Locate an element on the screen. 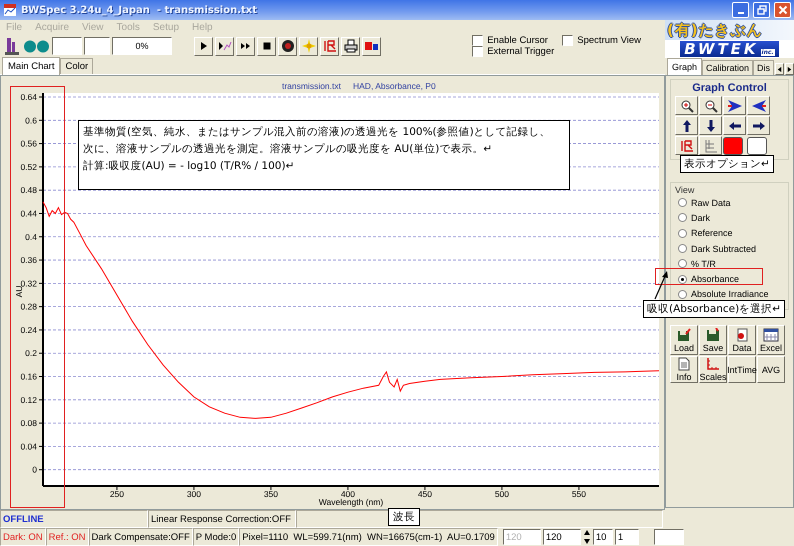 The width and height of the screenshot is (794, 546). fast-forward-button is located at coordinates (245, 46).